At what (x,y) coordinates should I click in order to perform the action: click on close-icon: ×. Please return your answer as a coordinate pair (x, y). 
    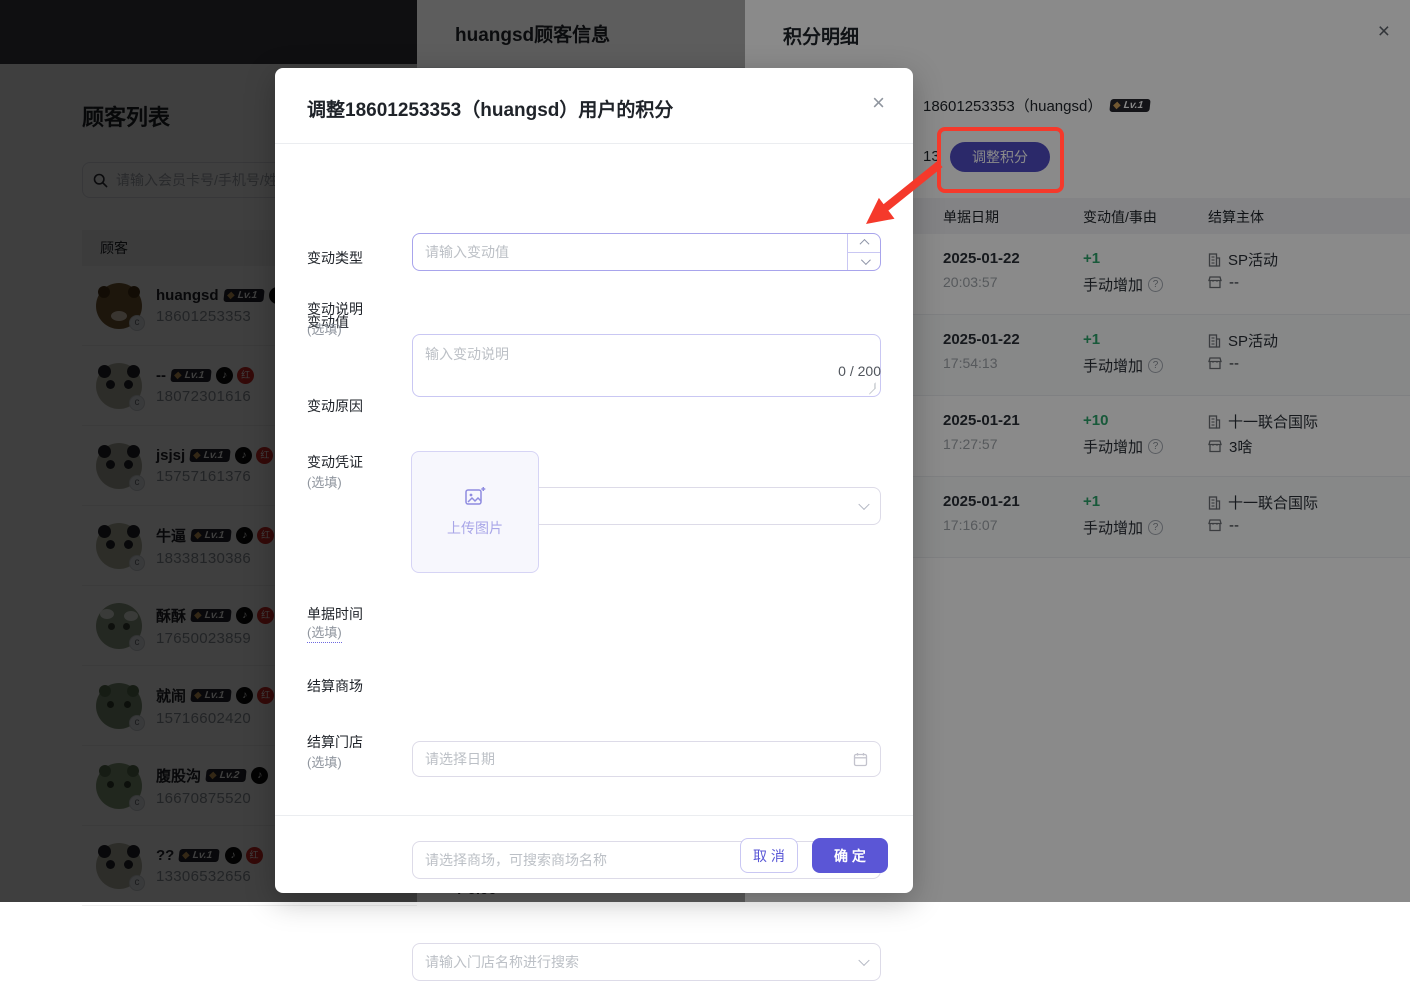
    Looking at the image, I should click on (878, 103).